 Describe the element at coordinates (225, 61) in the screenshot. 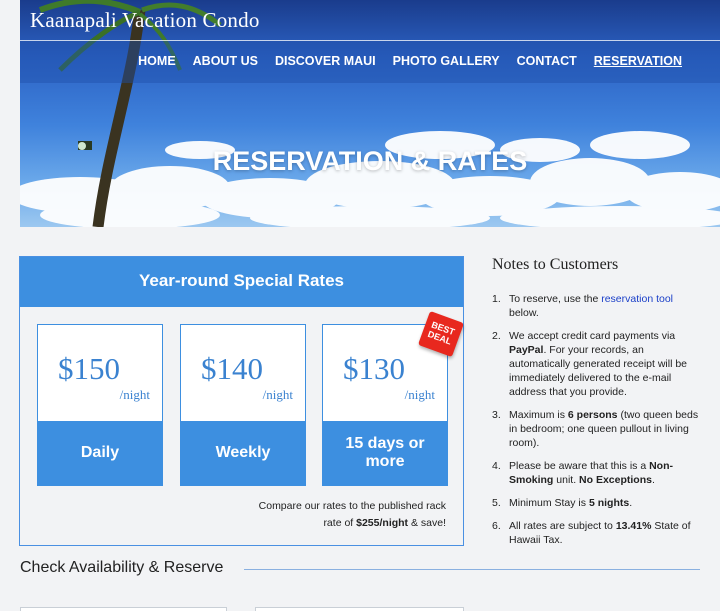

I see `nav-about-us: ABOUT US` at that location.